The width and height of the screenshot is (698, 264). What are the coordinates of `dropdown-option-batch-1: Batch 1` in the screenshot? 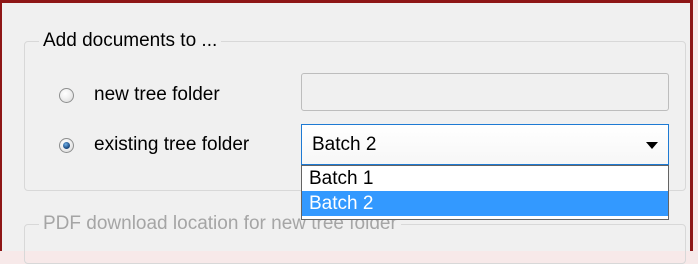 It's located at (485, 178).